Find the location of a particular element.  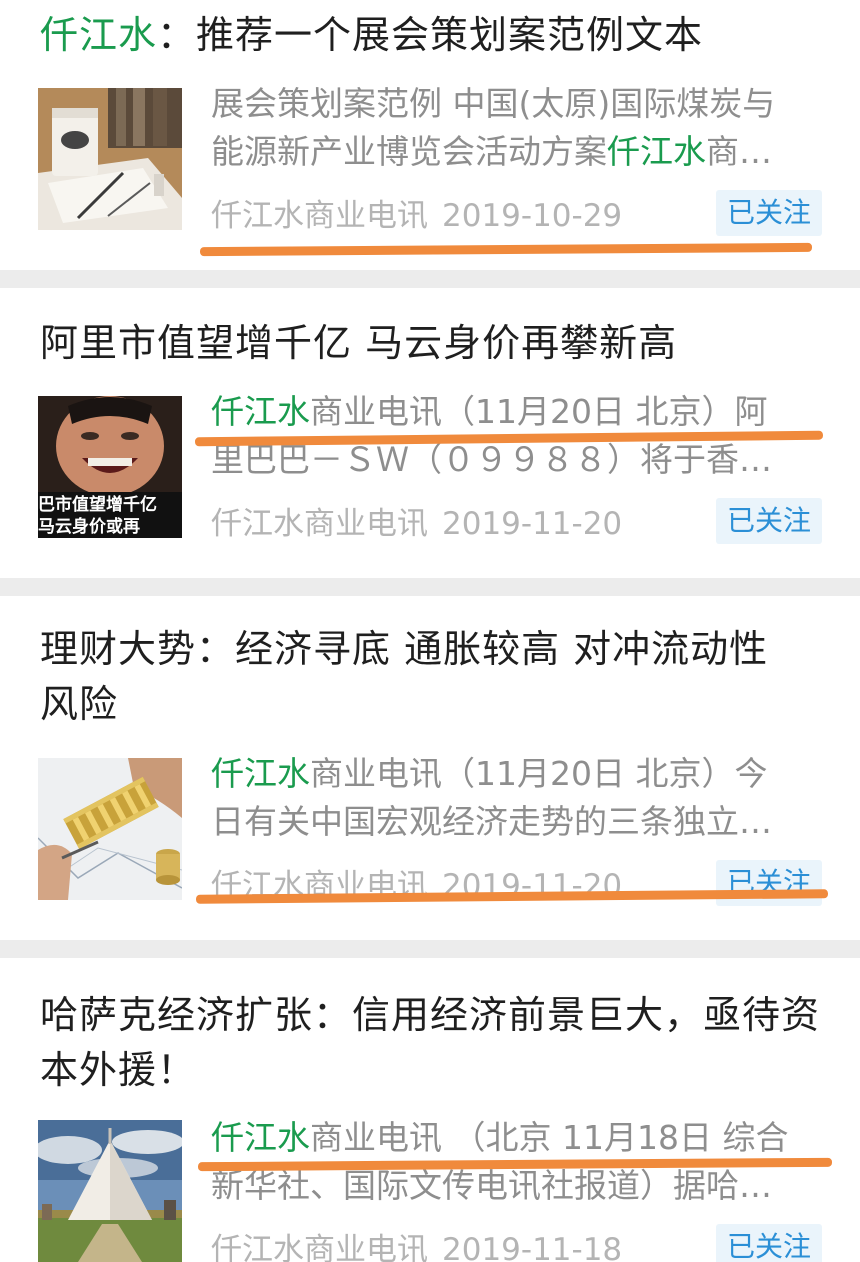

article-title: 理财大势：经济寻底 通胀较高 对冲流动性风险 is located at coordinates (420, 677).